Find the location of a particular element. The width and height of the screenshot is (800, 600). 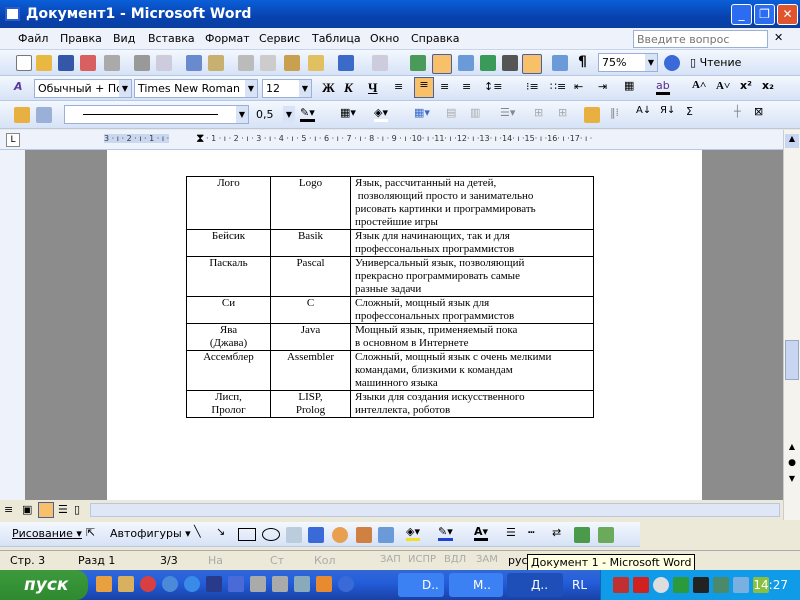

text-direction-icon: ‖⁞ is located at coordinates (614, 112).